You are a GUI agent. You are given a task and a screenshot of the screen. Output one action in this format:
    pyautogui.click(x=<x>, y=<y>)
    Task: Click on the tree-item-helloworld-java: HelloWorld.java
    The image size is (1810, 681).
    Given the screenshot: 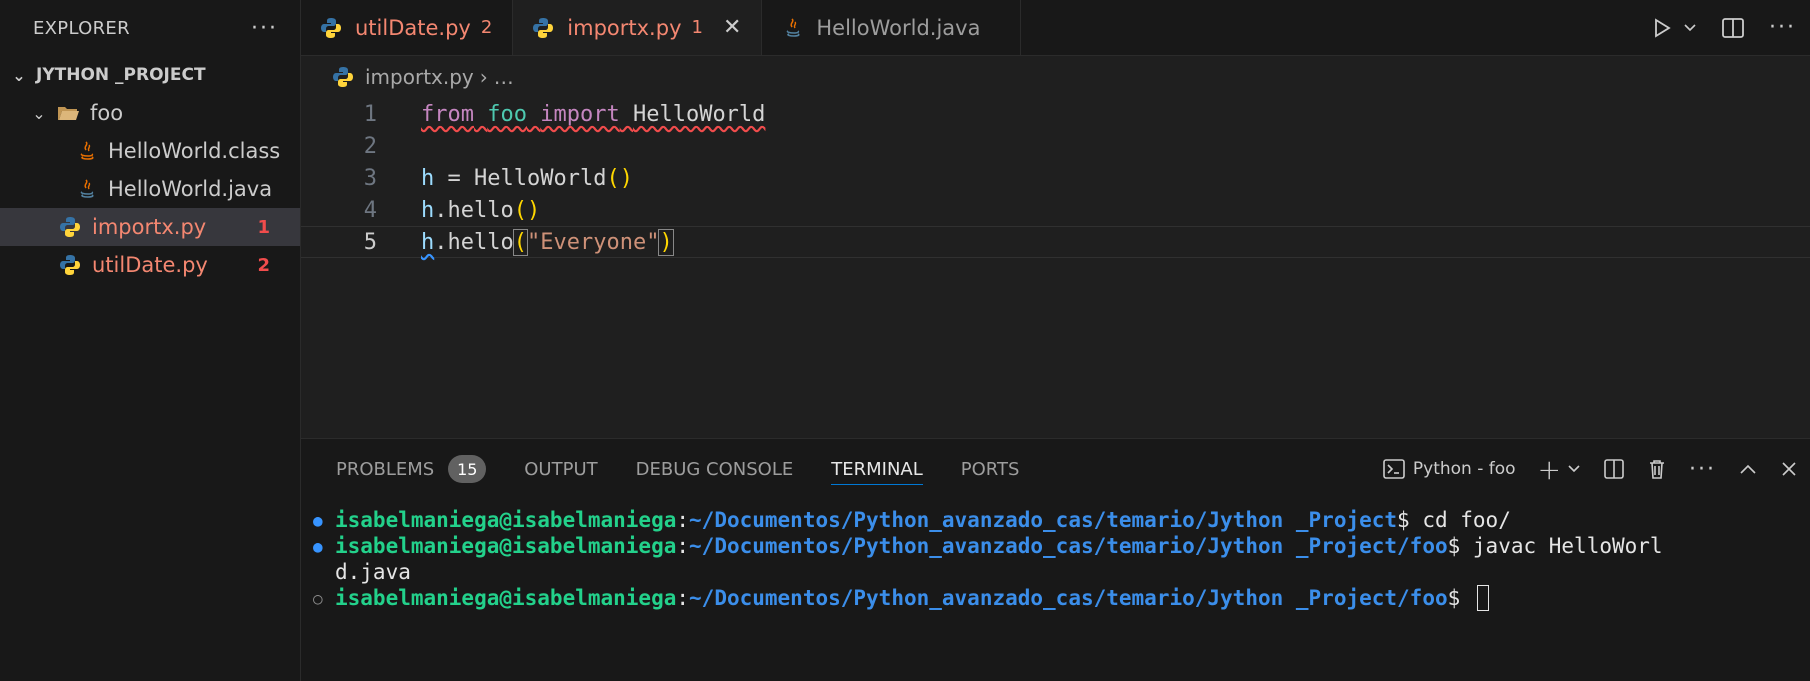 What is the action you would take?
    pyautogui.click(x=150, y=189)
    